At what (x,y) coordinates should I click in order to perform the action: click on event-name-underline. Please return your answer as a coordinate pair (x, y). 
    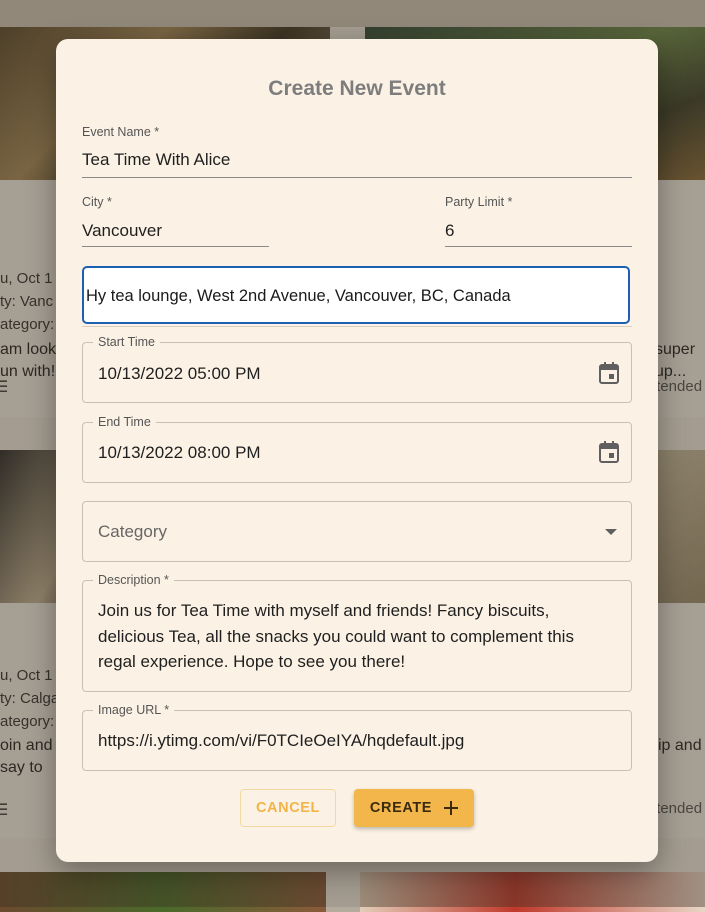
    Looking at the image, I should click on (357, 177).